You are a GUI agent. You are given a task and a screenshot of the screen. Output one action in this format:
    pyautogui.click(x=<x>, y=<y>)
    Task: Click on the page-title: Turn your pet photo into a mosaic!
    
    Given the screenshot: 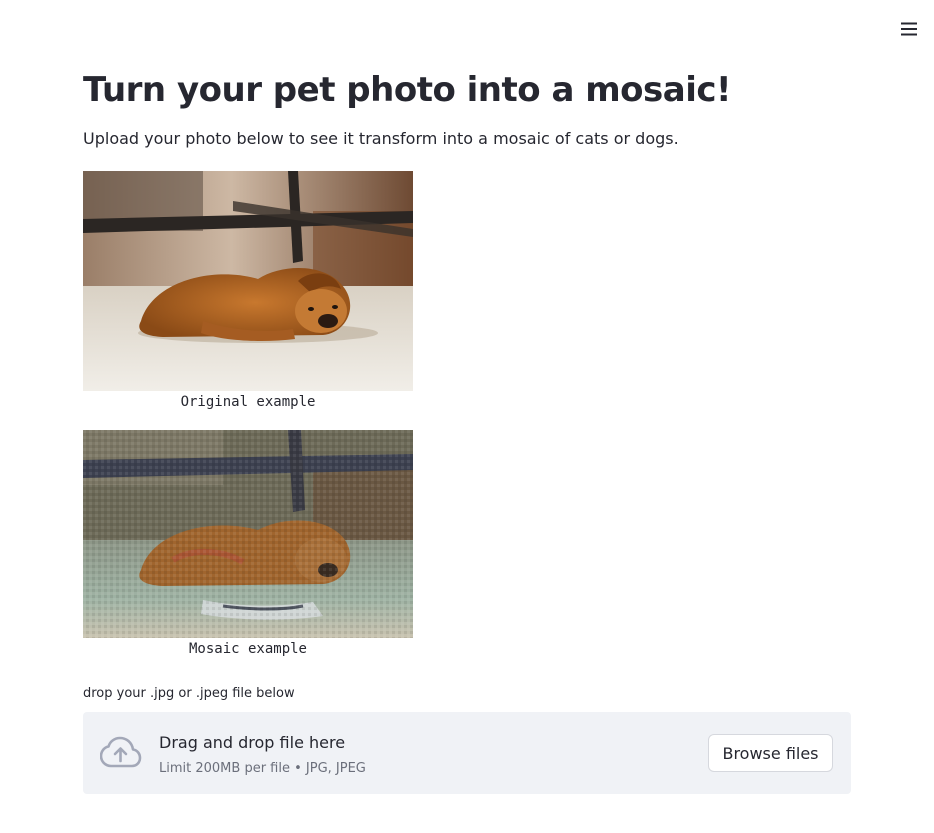 What is the action you would take?
    pyautogui.click(x=407, y=90)
    